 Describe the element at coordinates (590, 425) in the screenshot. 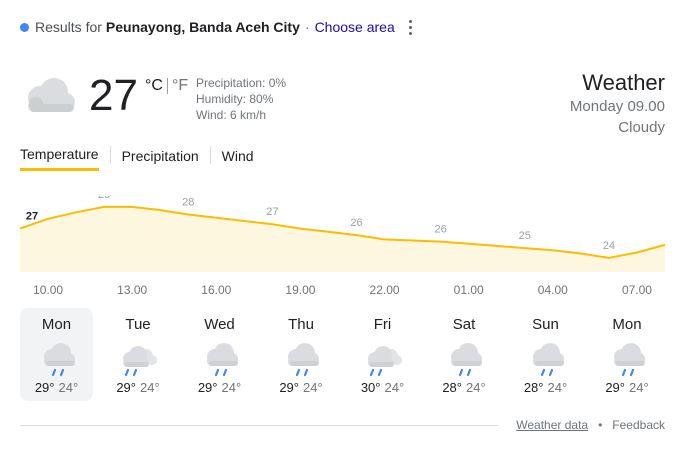

I see `footer: Weather data • Feedback` at that location.